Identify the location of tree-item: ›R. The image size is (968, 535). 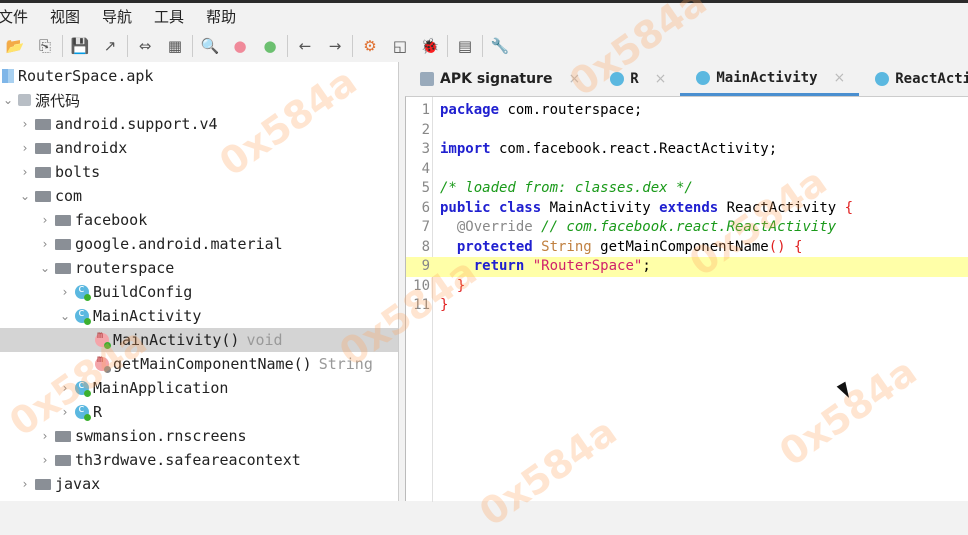
(199, 412).